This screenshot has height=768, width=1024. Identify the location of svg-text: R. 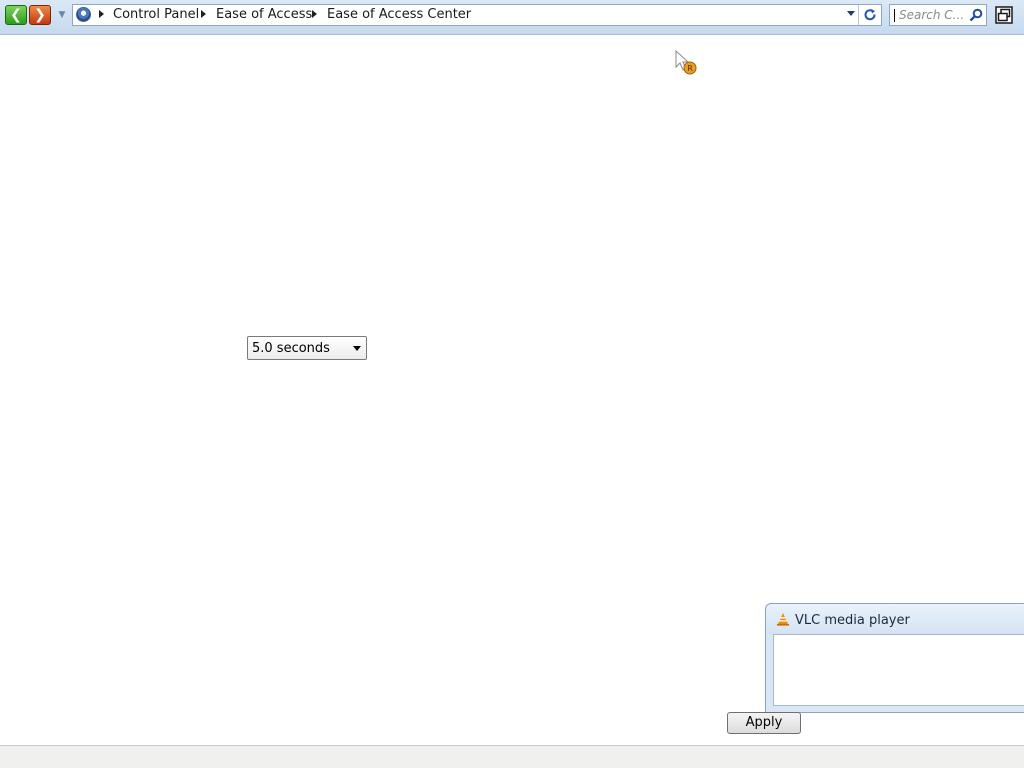
(690, 68).